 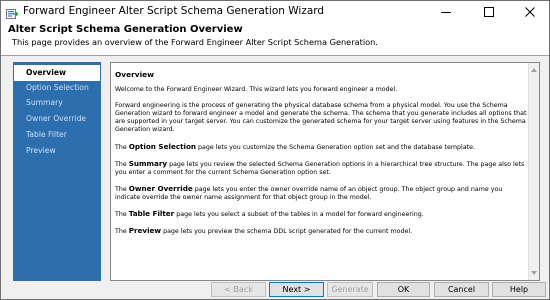 I want to click on close-icon, so click(x=530, y=12).